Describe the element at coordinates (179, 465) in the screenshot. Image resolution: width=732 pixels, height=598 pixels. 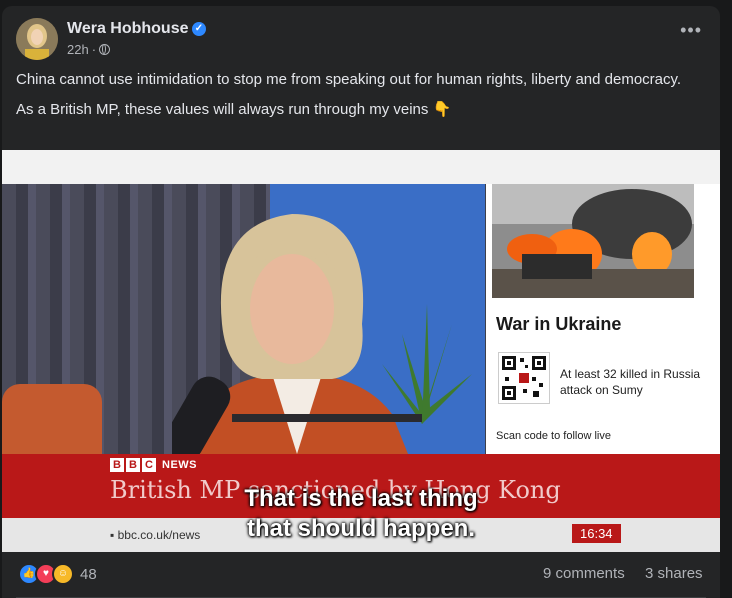
I see `brand-label: NEWS` at that location.